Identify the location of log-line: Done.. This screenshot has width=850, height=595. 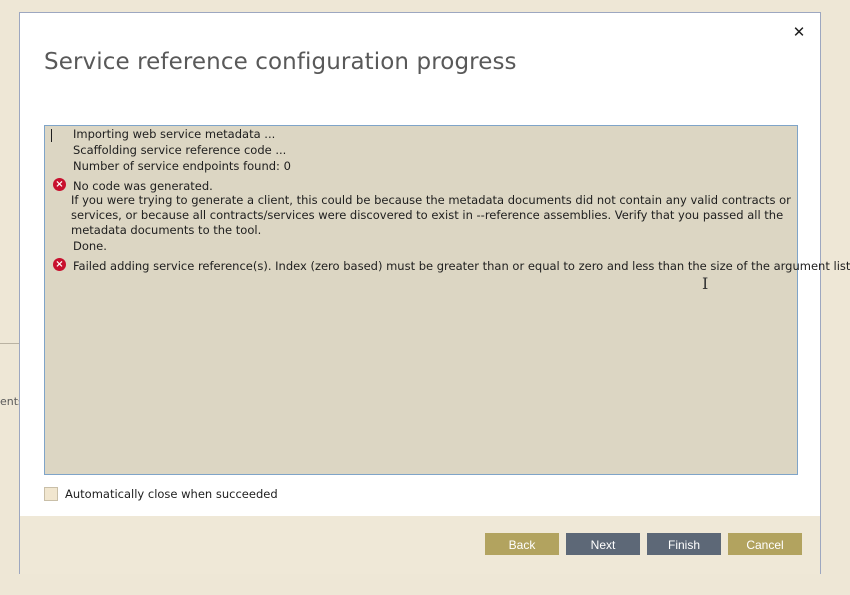
(90, 246).